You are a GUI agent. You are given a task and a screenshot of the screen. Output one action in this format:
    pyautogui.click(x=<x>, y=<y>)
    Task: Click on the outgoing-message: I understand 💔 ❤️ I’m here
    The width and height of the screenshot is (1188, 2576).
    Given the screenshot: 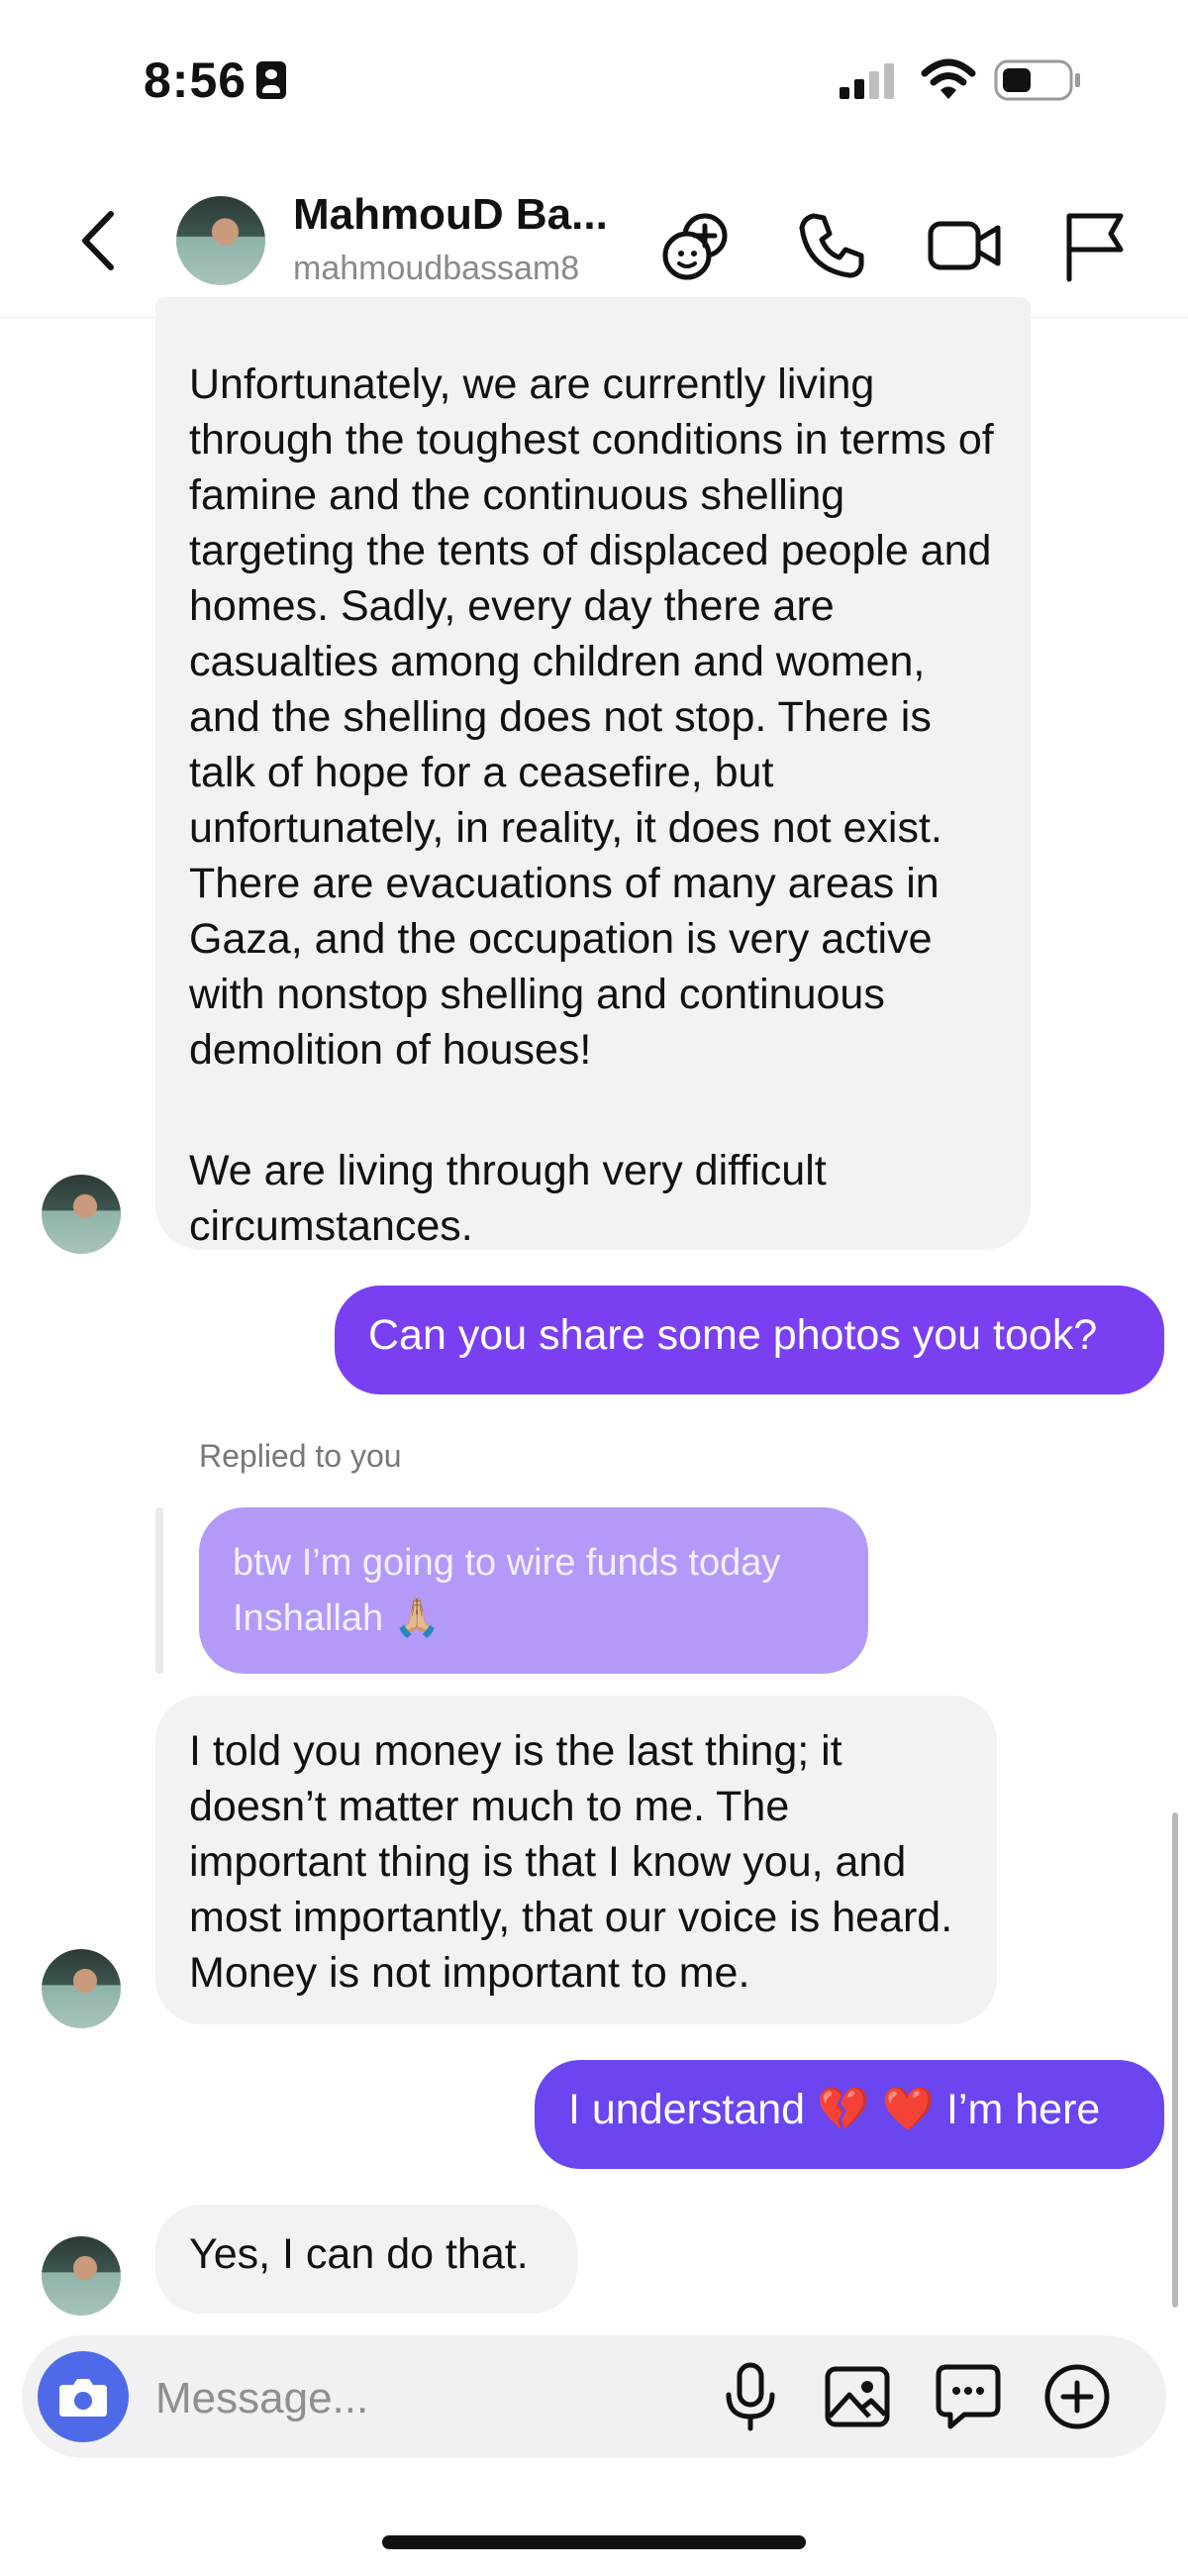 What is the action you would take?
    pyautogui.click(x=849, y=2114)
    